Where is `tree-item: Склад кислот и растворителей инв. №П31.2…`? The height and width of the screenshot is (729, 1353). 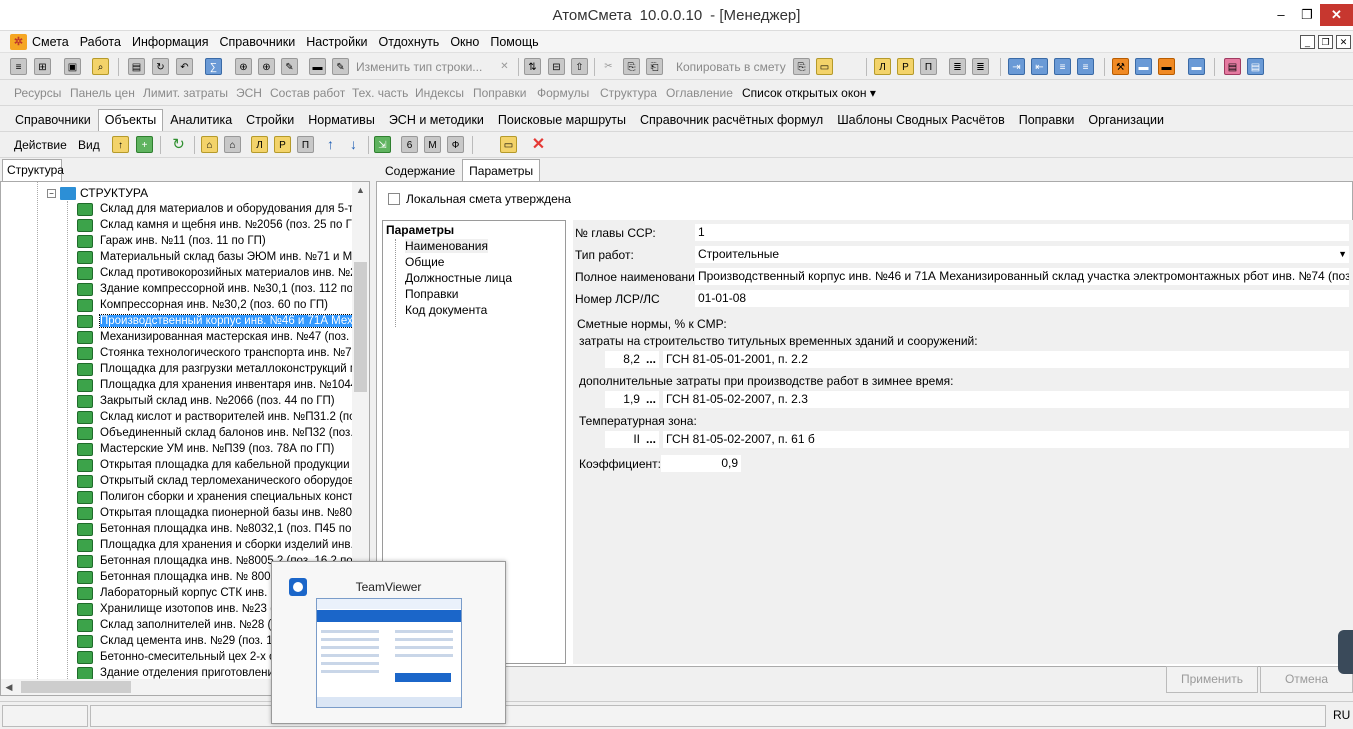
tree-item: Склад кислот и растворителей инв. №П31.2… is located at coordinates (215, 417).